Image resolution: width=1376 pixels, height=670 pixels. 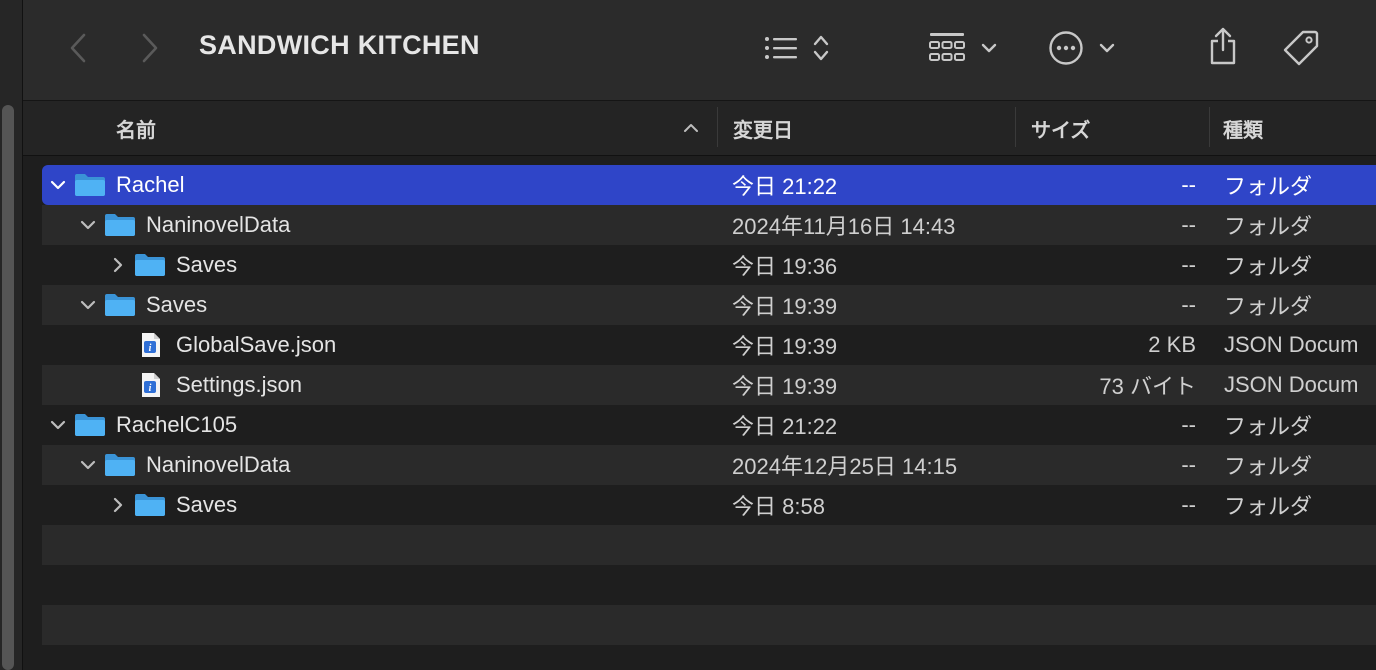 What do you see at coordinates (1107, 48) in the screenshot?
I see `more-chevron-down-icon` at bounding box center [1107, 48].